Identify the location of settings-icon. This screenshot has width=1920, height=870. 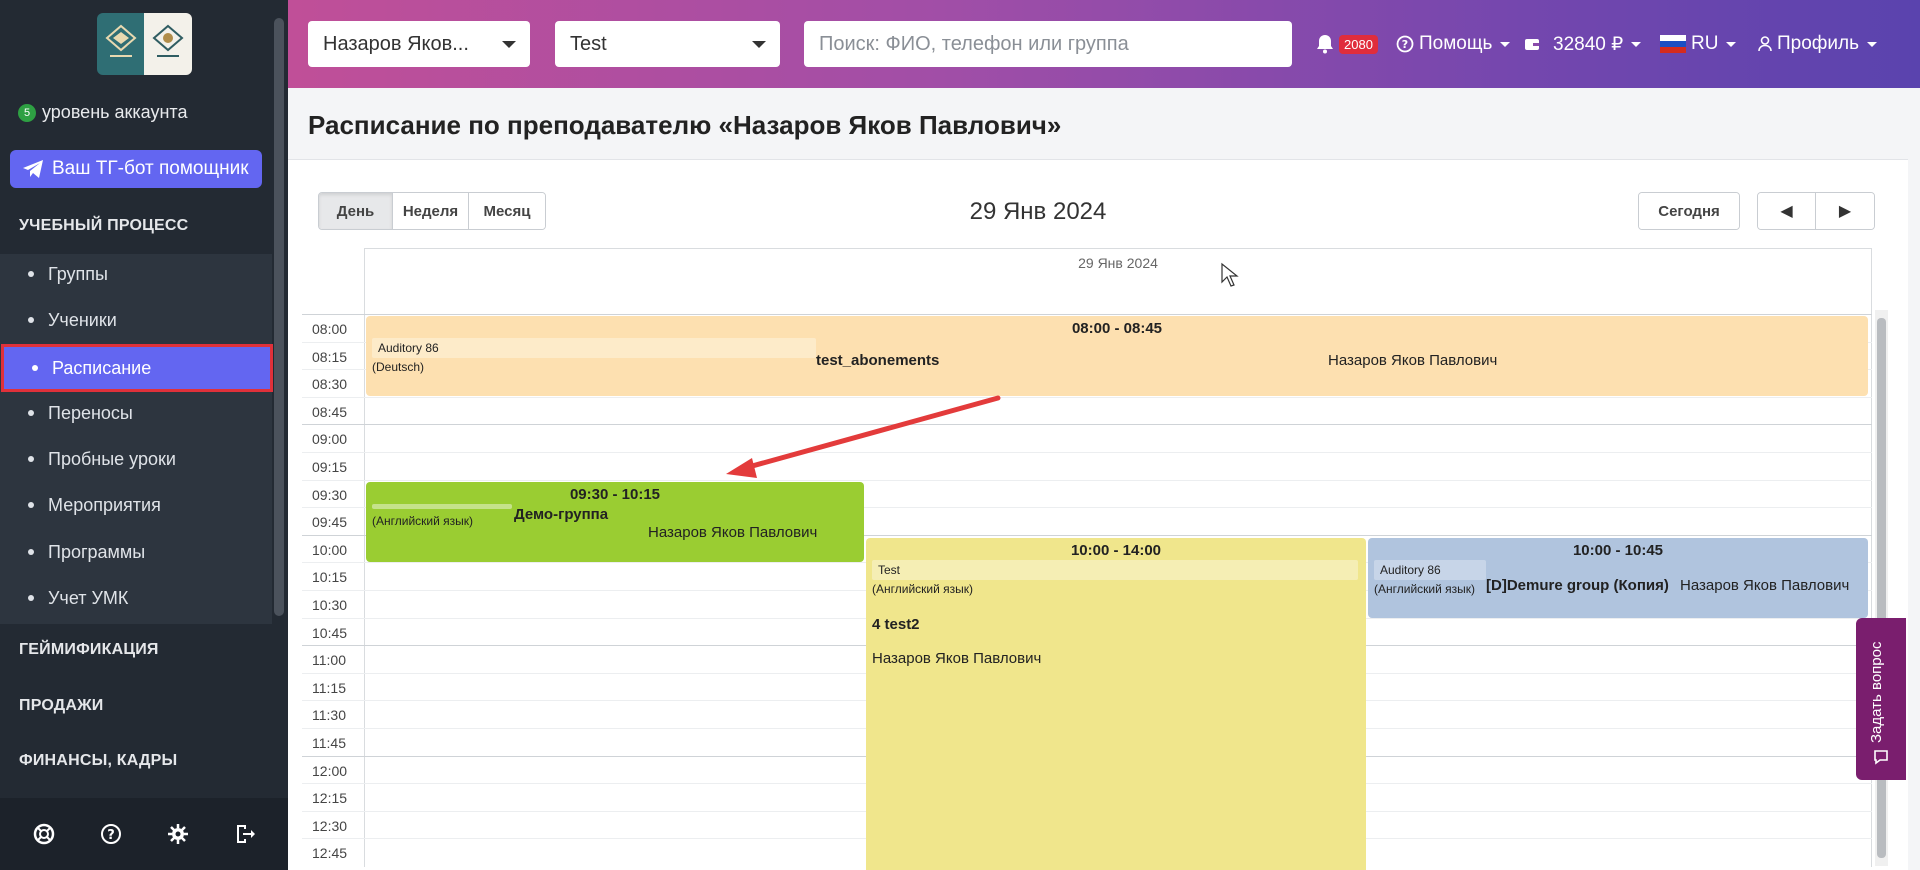
(178, 834).